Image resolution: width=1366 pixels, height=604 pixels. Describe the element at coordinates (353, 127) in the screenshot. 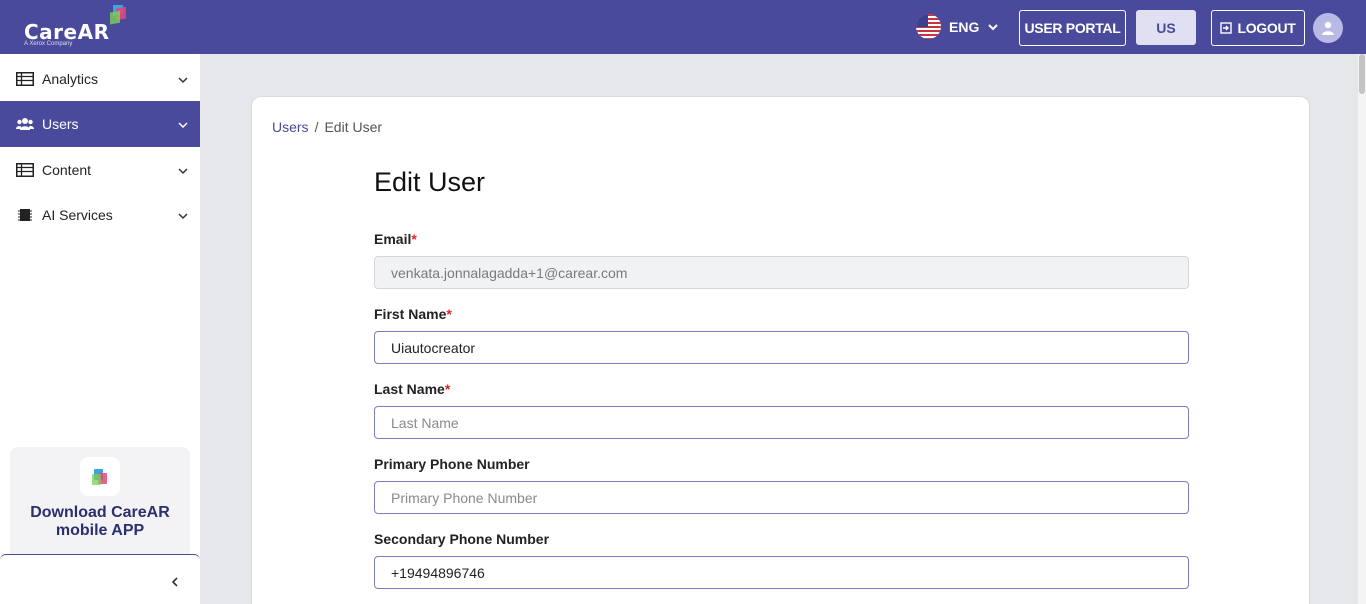

I see `breadcrumb-current: Edit User` at that location.